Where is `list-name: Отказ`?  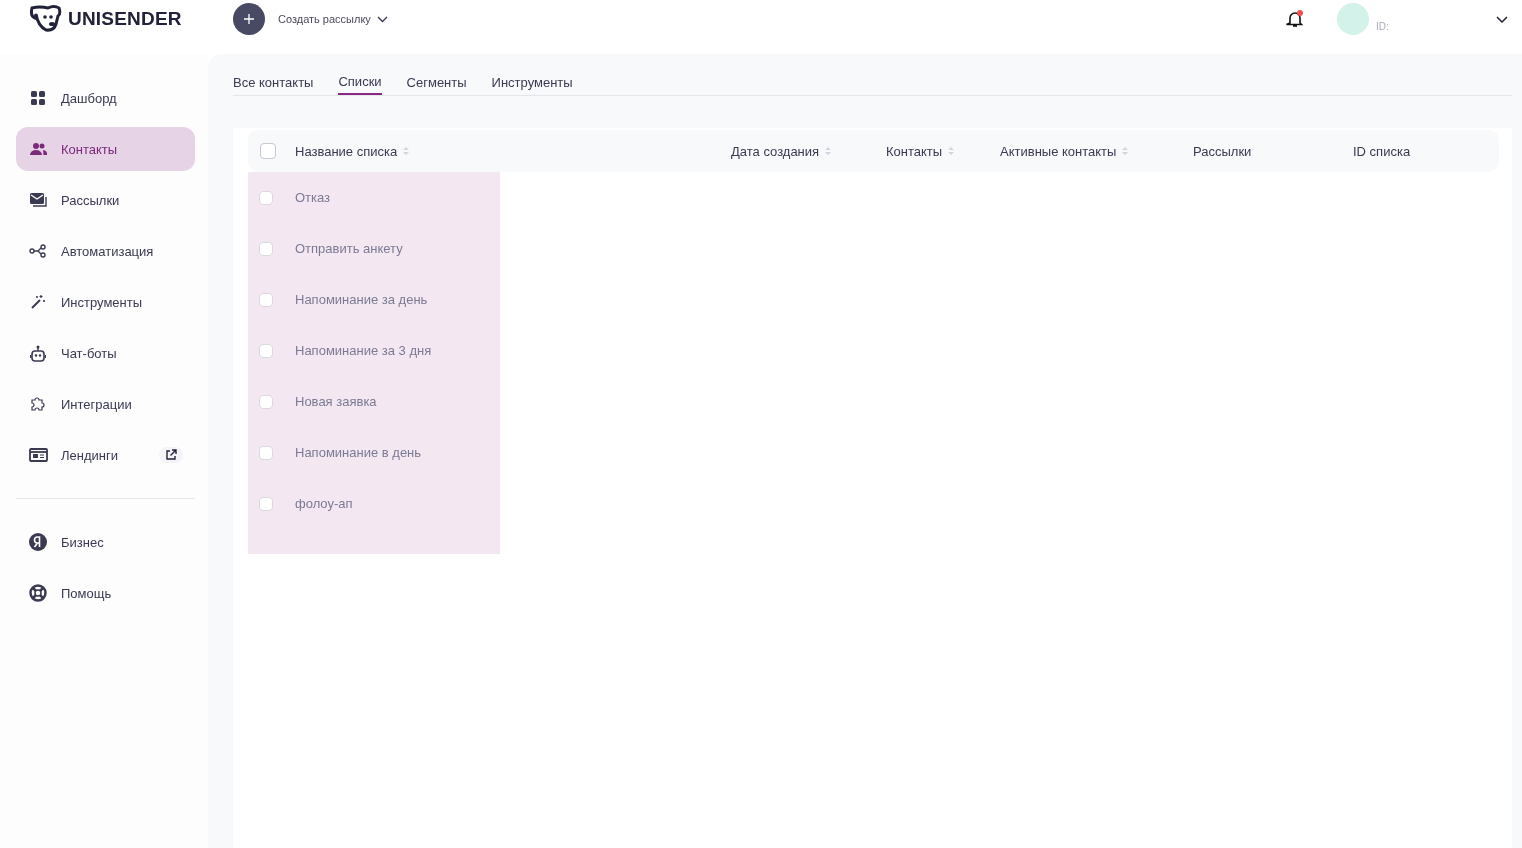
list-name: Отказ is located at coordinates (313, 197).